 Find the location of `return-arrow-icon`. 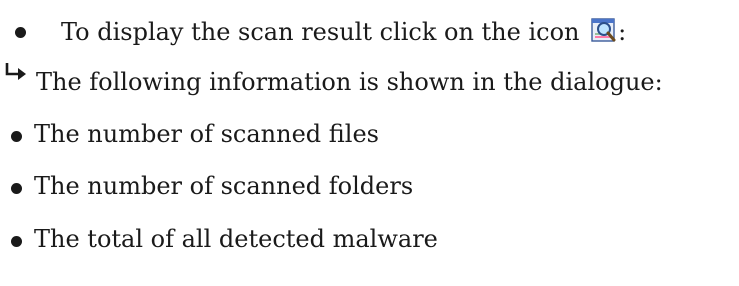

return-arrow-icon is located at coordinates (15, 71).